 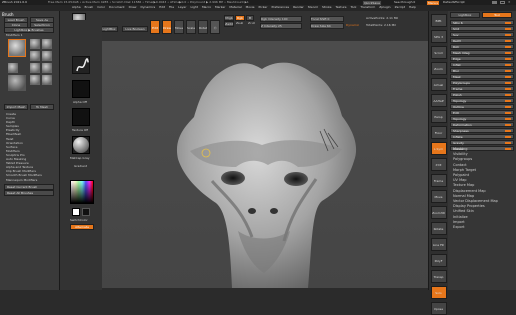 I want to click on tool-slider: Suv, so click(x=482, y=34).